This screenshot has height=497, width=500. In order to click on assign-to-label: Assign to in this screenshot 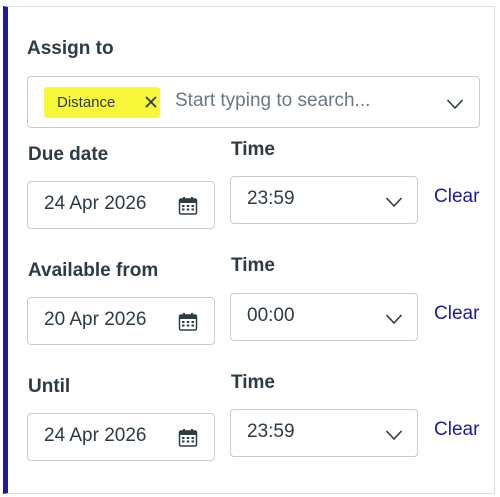, I will do `click(70, 48)`.